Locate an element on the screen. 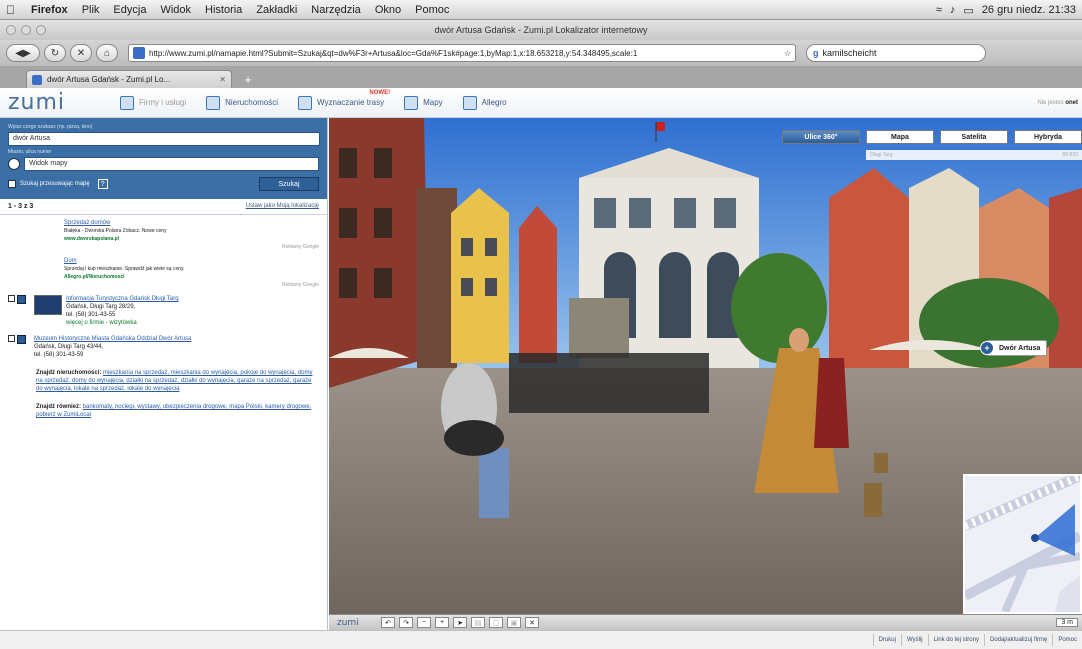 The image size is (1082, 649). help-icon: ? is located at coordinates (102, 184).